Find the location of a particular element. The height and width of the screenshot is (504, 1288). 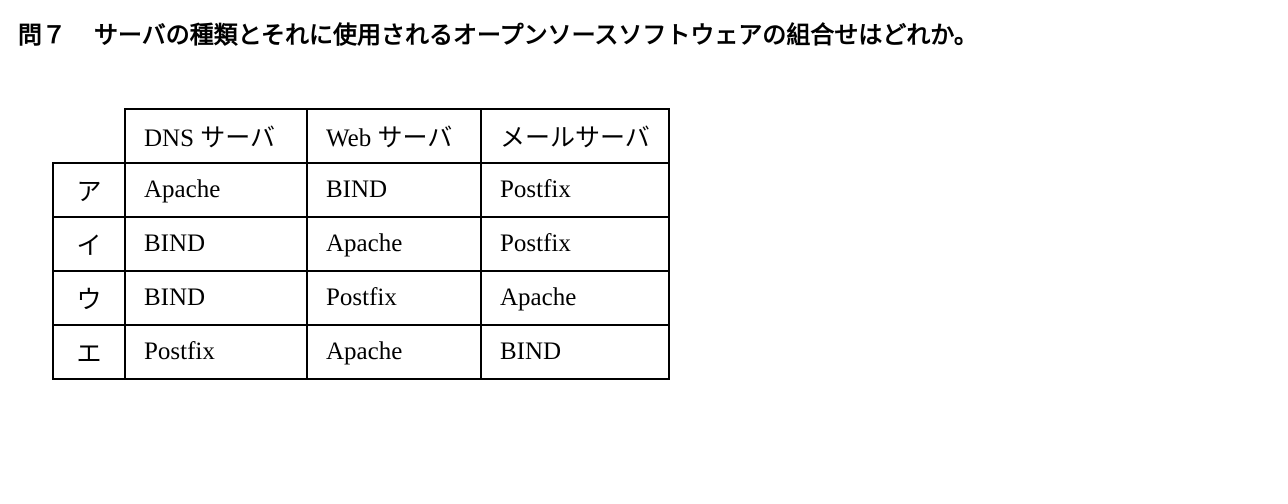

table-row: イ BIND Apache Postfix is located at coordinates (361, 244).